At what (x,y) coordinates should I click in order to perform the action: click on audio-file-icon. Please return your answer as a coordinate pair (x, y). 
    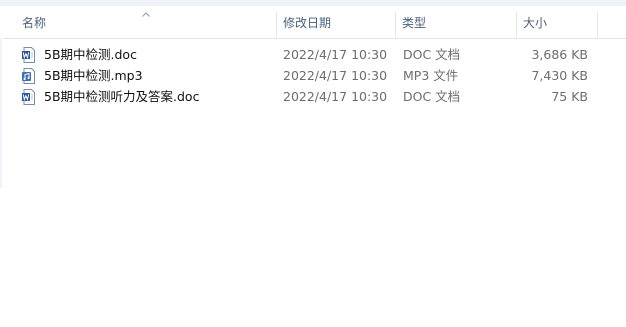
    Looking at the image, I should click on (28, 76).